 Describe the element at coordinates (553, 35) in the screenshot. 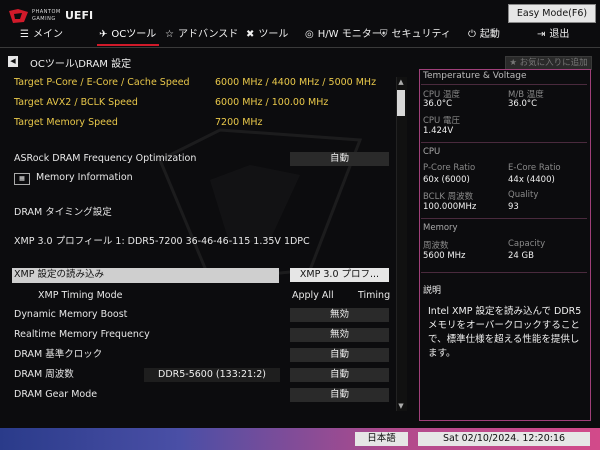

I see `tab-exit: ⇥ 退出` at that location.